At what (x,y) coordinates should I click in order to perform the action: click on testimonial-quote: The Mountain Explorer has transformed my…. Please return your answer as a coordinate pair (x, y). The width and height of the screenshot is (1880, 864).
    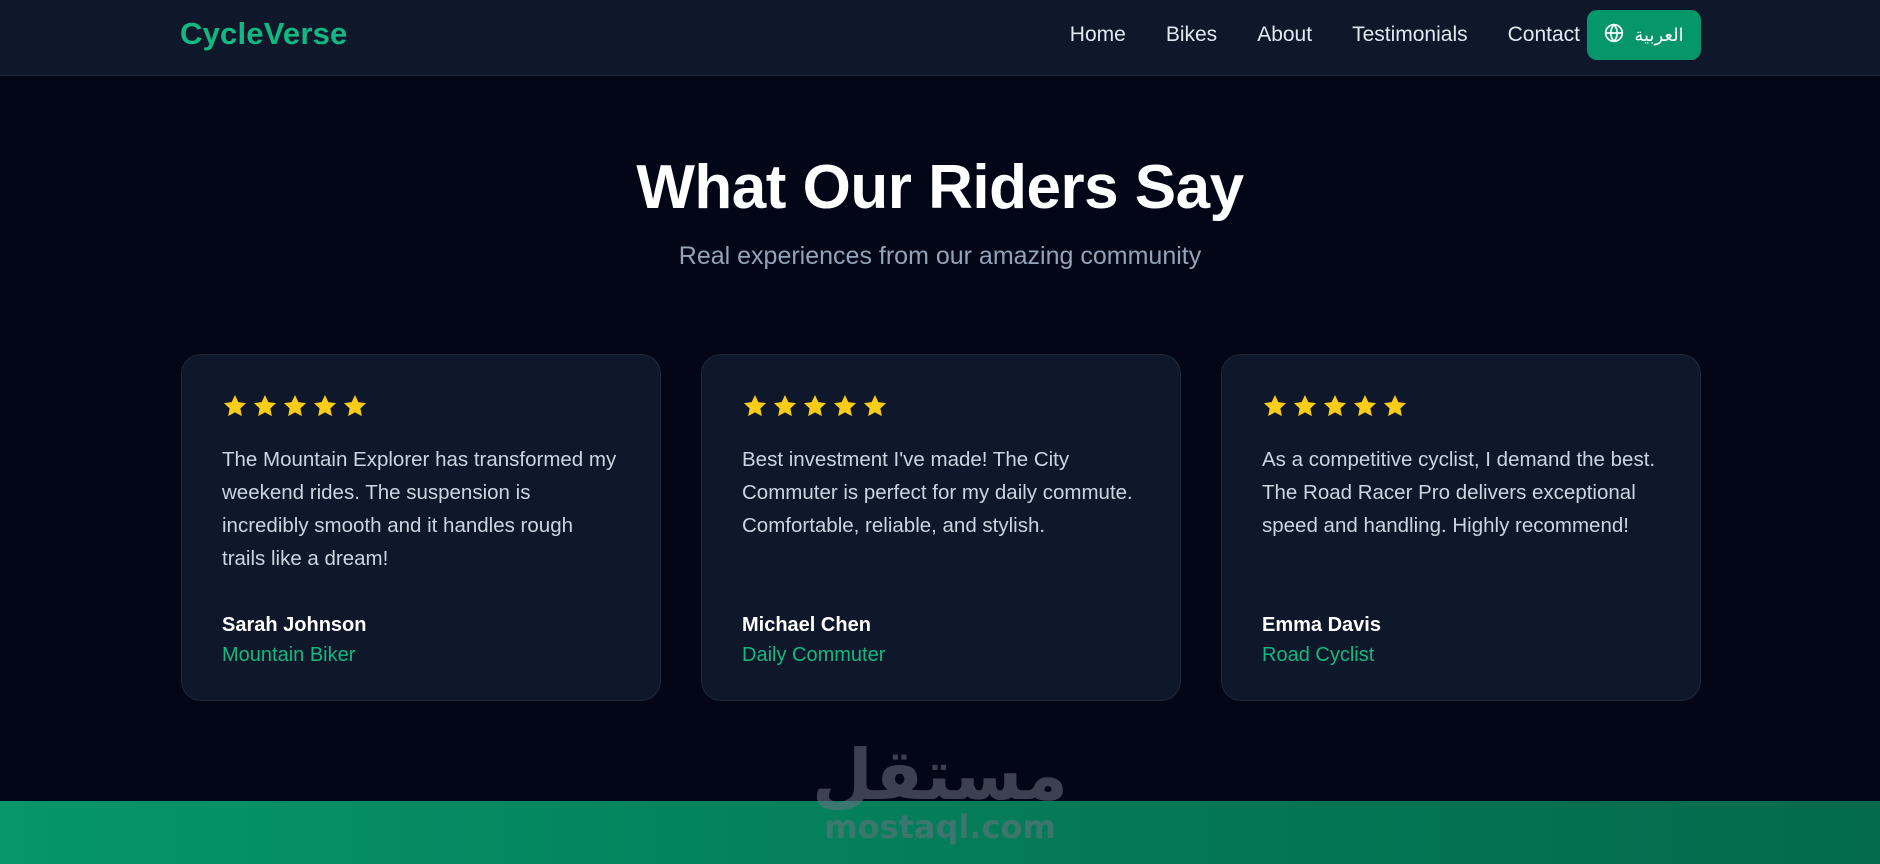
    Looking at the image, I should click on (419, 509).